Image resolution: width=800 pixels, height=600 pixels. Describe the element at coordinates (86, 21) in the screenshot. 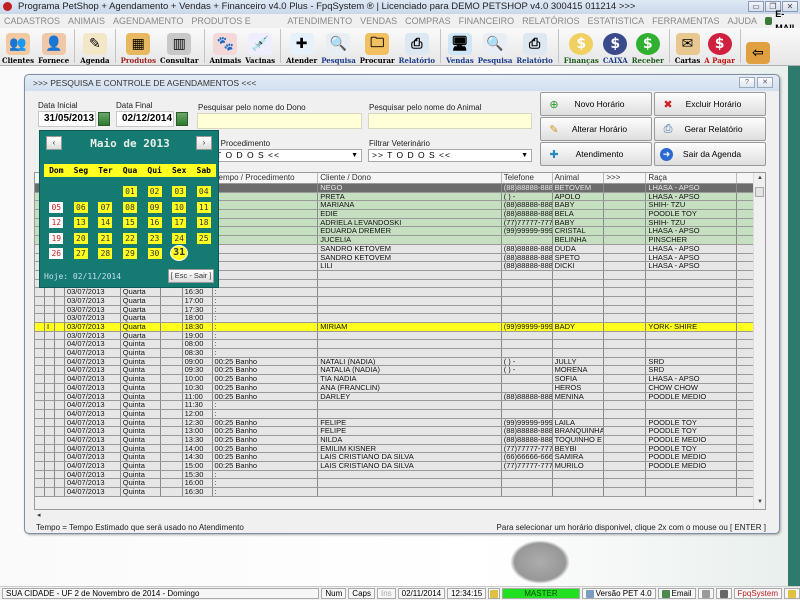

I see `menu-item-animais: ANIMAIS` at that location.